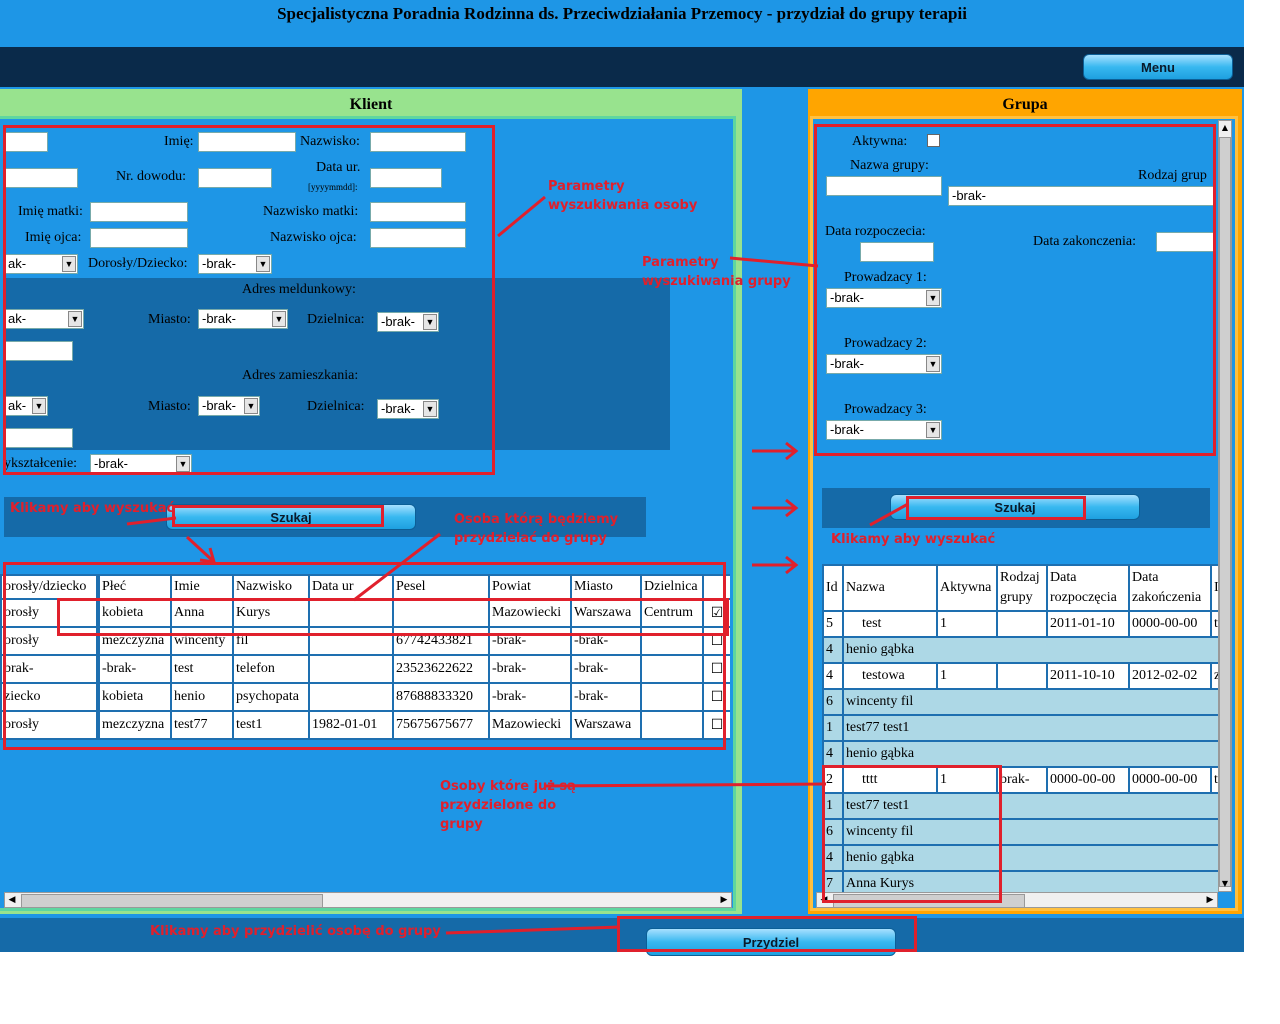  Describe the element at coordinates (1170, 588) in the screenshot. I see `column-header: Data zakończenia` at that location.